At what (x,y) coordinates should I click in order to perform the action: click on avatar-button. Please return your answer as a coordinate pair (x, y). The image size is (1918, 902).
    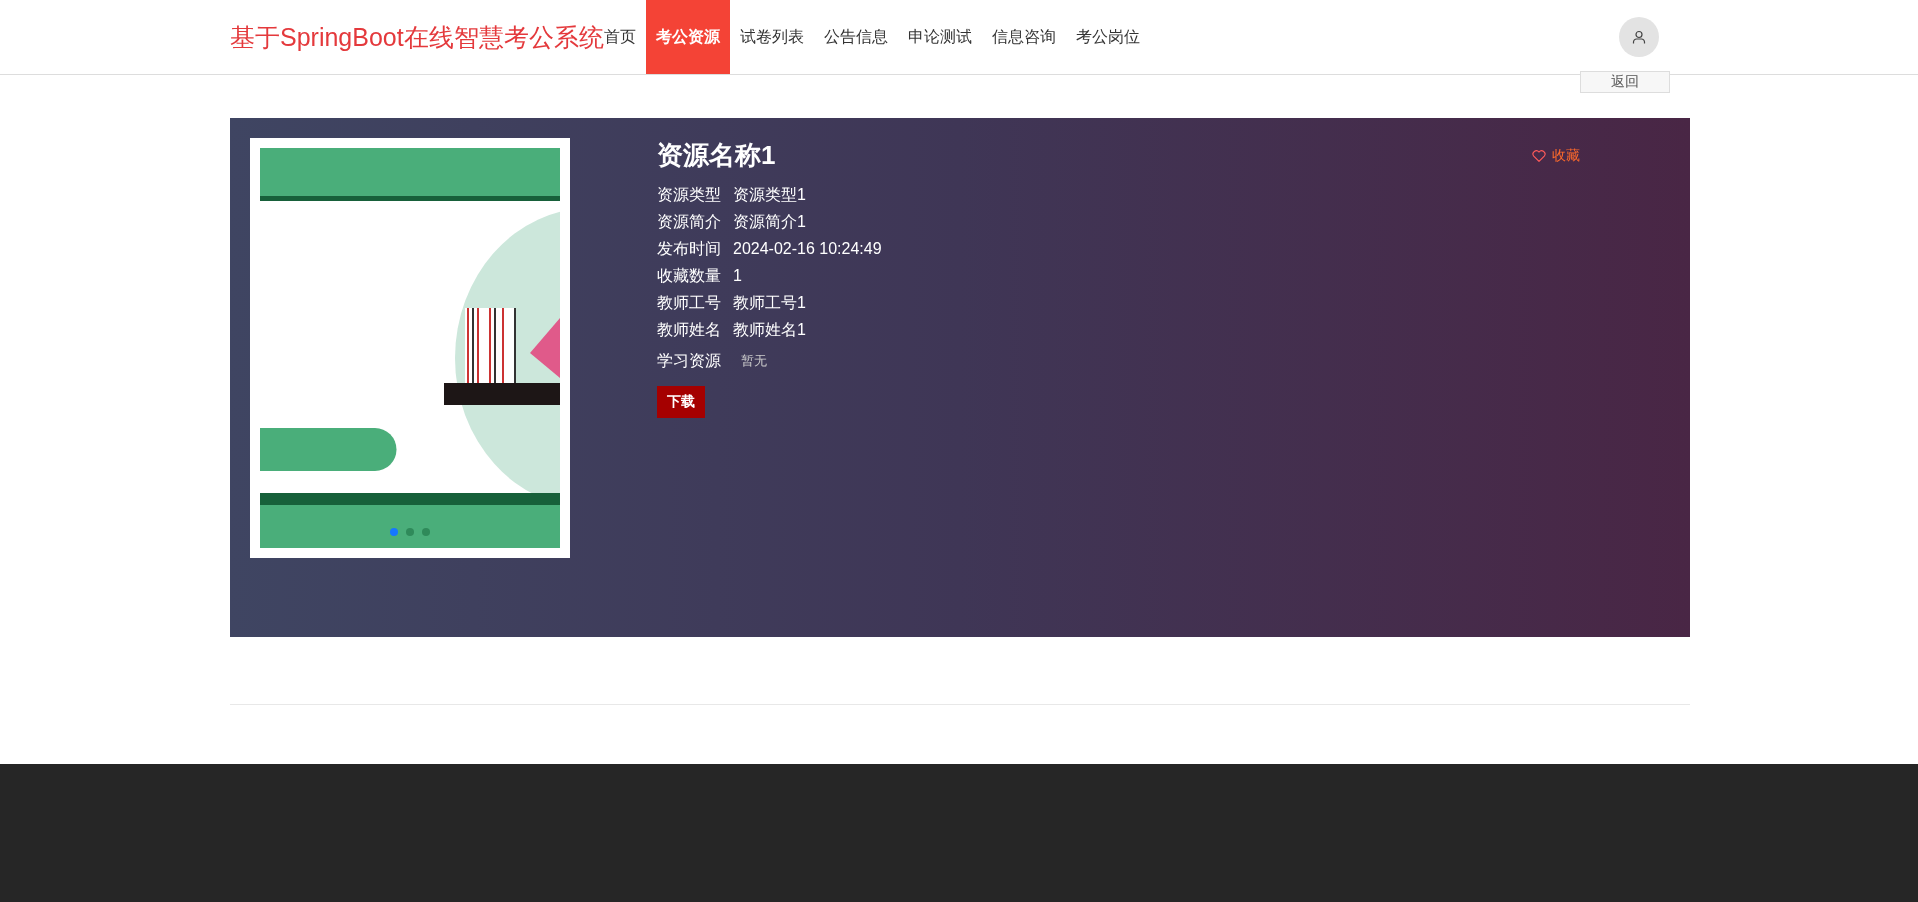
    Looking at the image, I should click on (1639, 37).